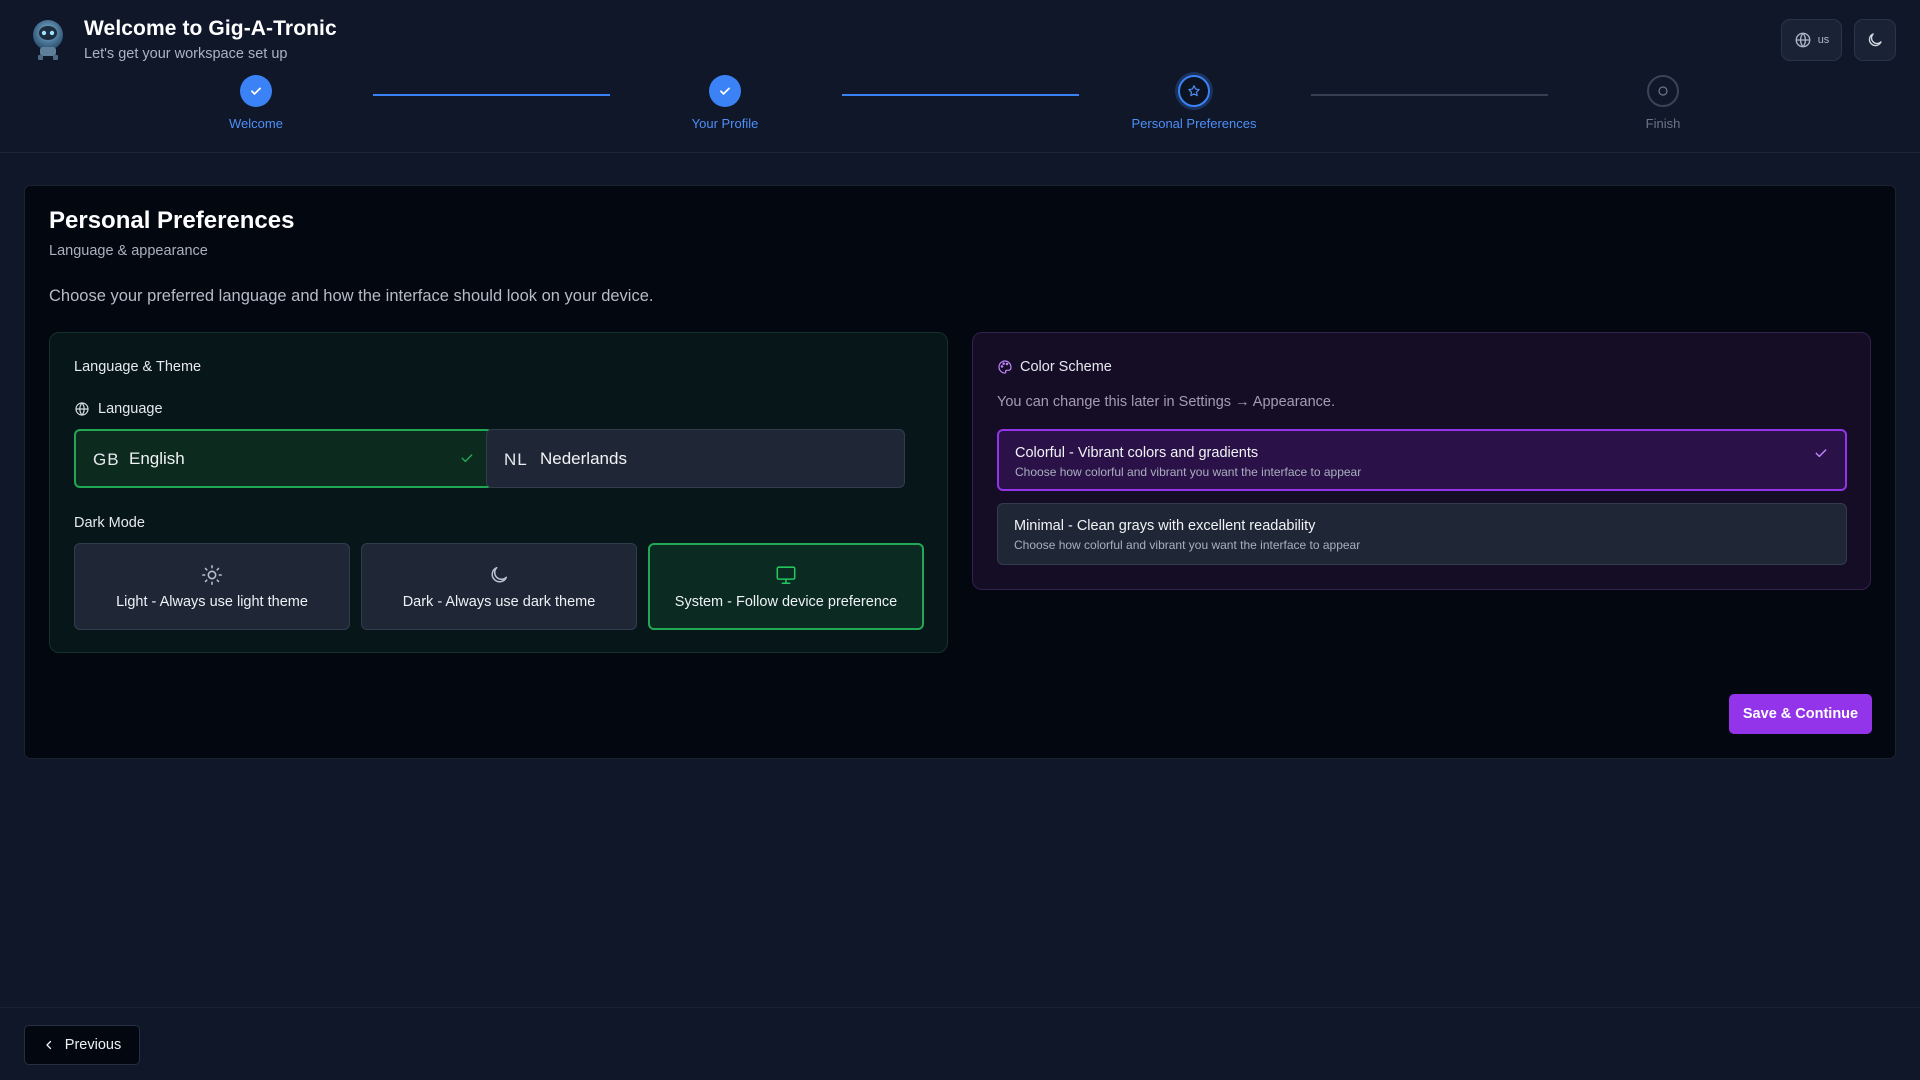 The width and height of the screenshot is (1920, 1080). I want to click on panel-title: Language & Theme, so click(138, 367).